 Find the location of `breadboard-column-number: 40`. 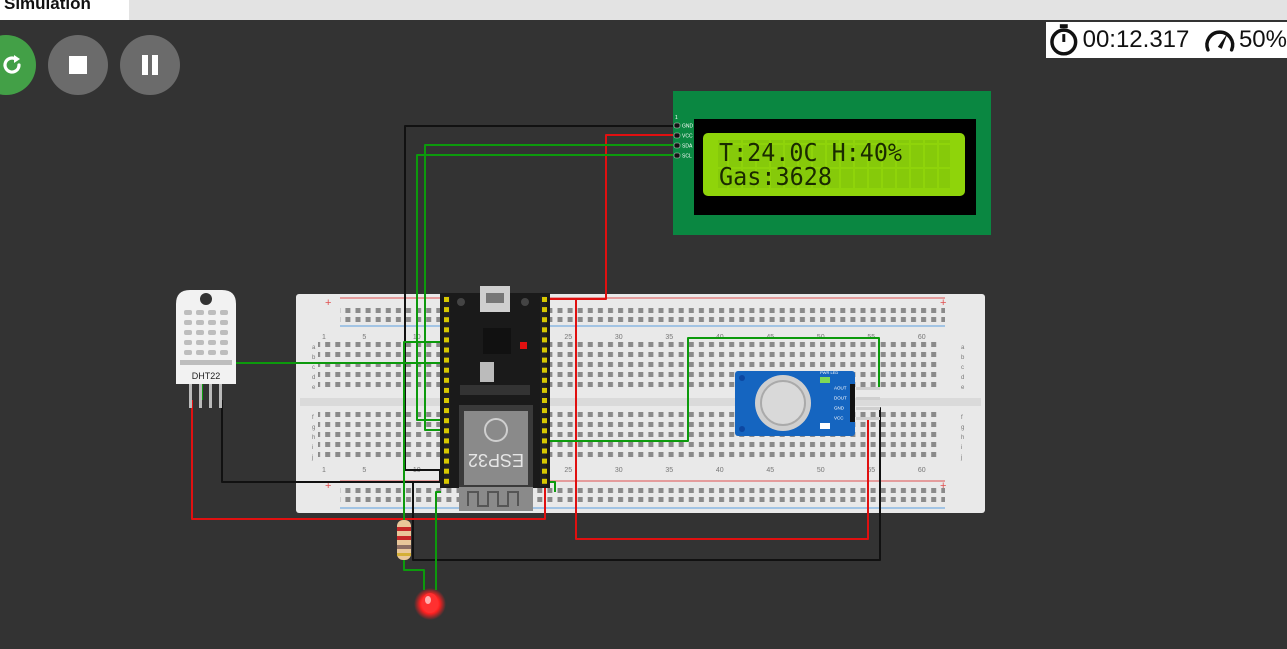

breadboard-column-number: 40 is located at coordinates (720, 470).